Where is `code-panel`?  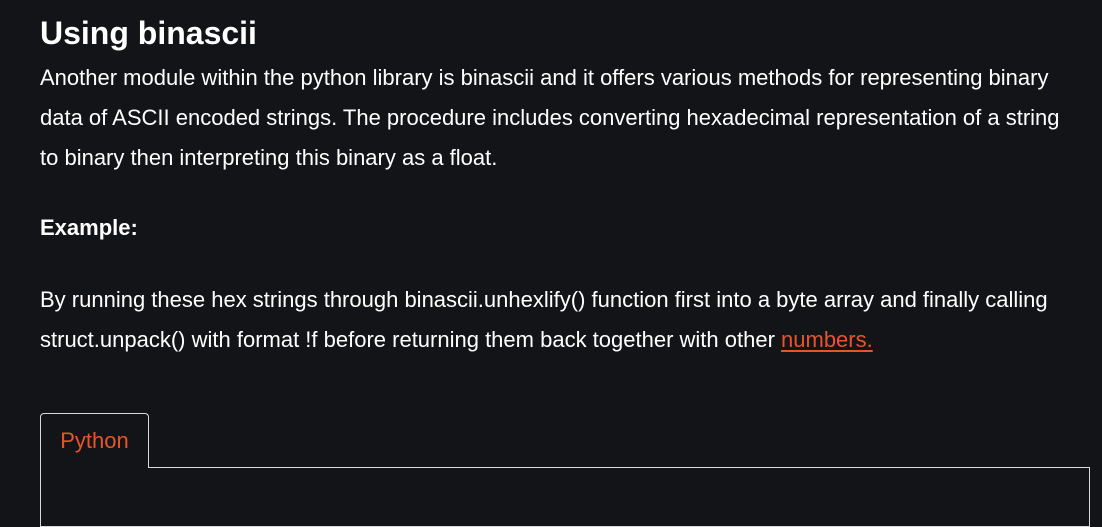
code-panel is located at coordinates (565, 497).